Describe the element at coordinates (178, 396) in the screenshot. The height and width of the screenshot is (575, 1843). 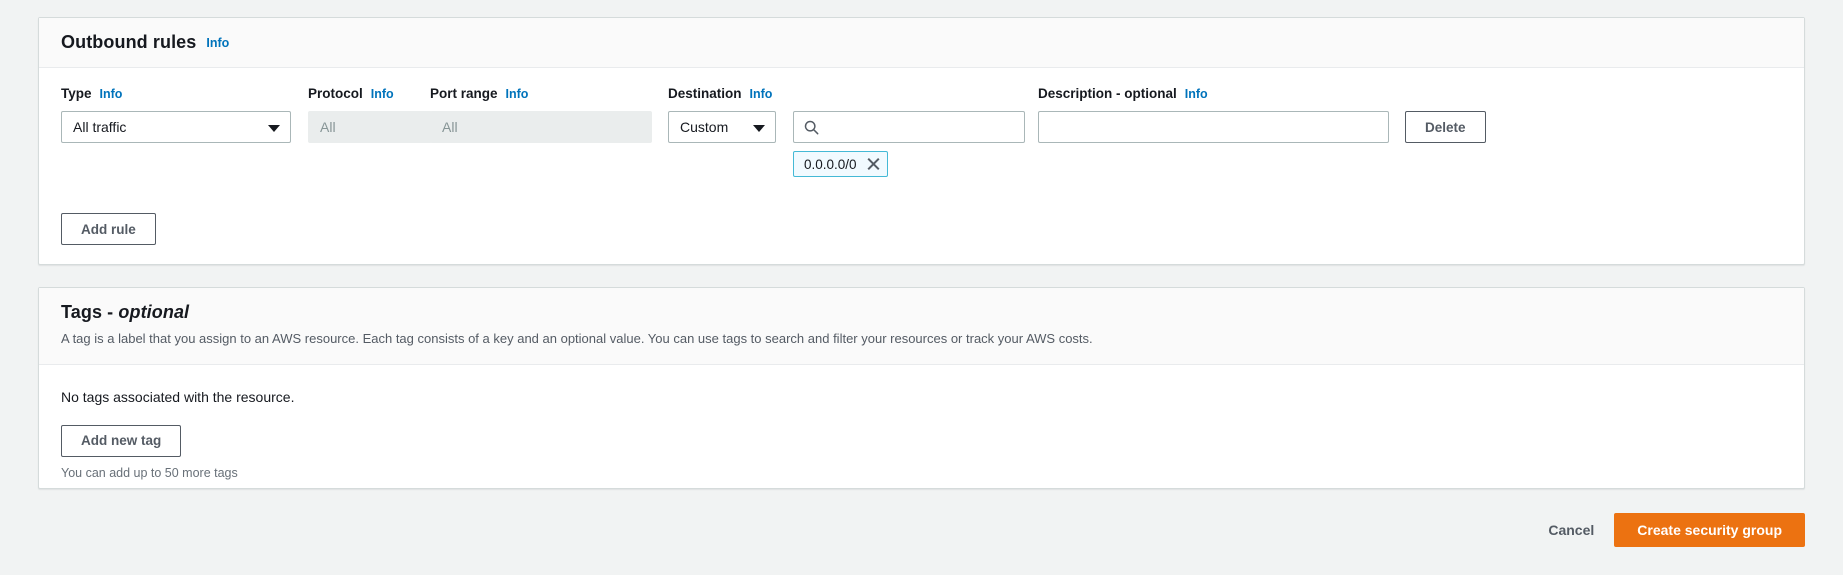
I see `tags-empty-state-text: No tags associated with the resource.` at that location.